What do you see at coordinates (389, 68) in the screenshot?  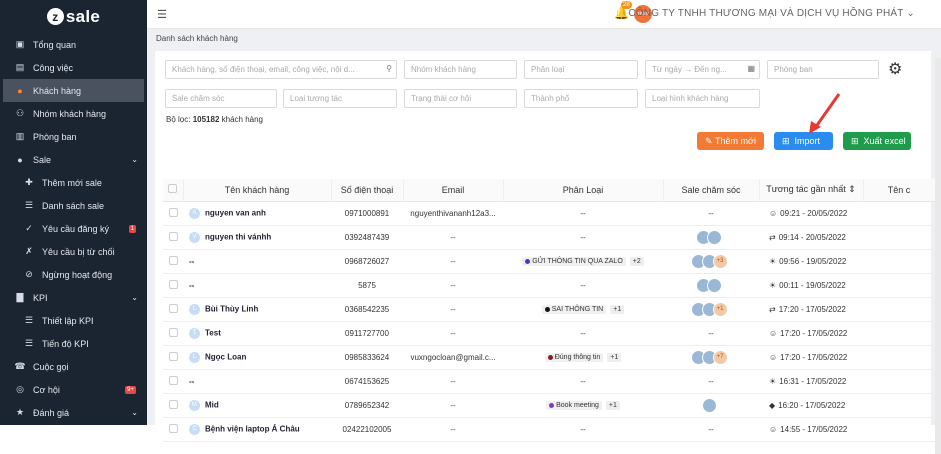 I see `search-icon: ⚲` at bounding box center [389, 68].